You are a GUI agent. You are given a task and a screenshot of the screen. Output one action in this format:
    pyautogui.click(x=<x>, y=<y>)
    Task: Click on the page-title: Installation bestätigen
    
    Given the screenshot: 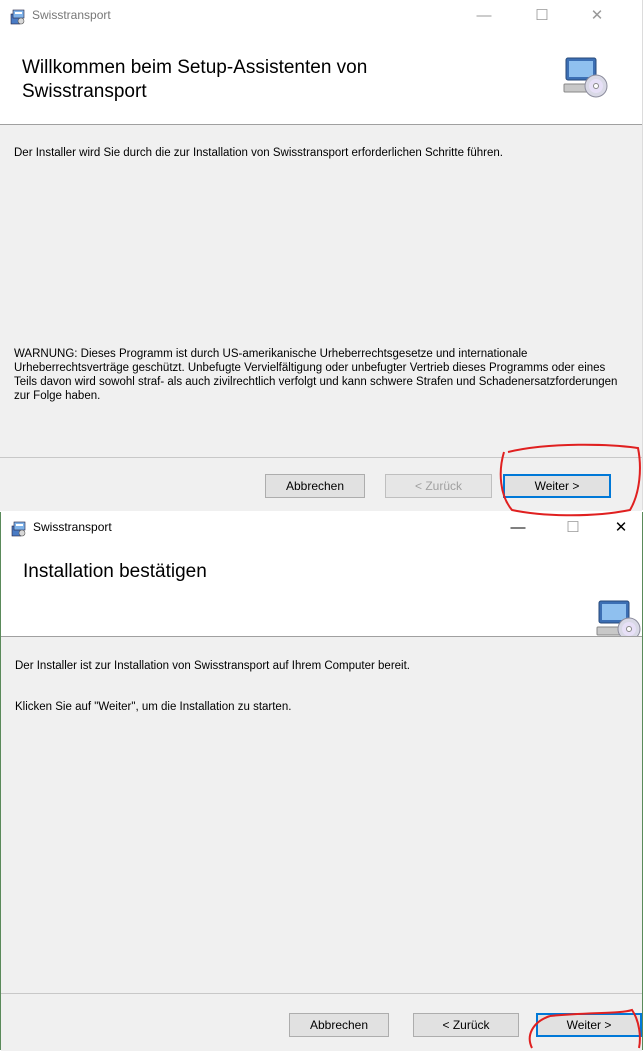 What is the action you would take?
    pyautogui.click(x=115, y=571)
    